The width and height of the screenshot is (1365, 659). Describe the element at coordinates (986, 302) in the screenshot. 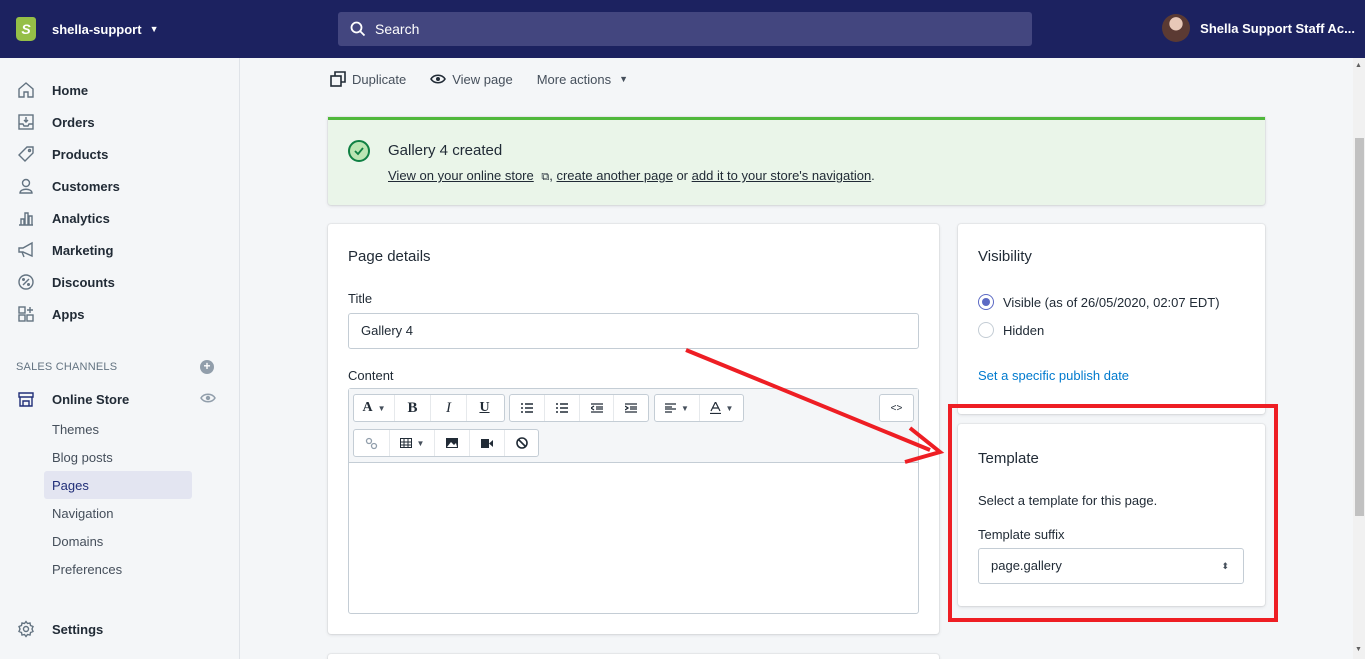

I see `visible-radio` at that location.